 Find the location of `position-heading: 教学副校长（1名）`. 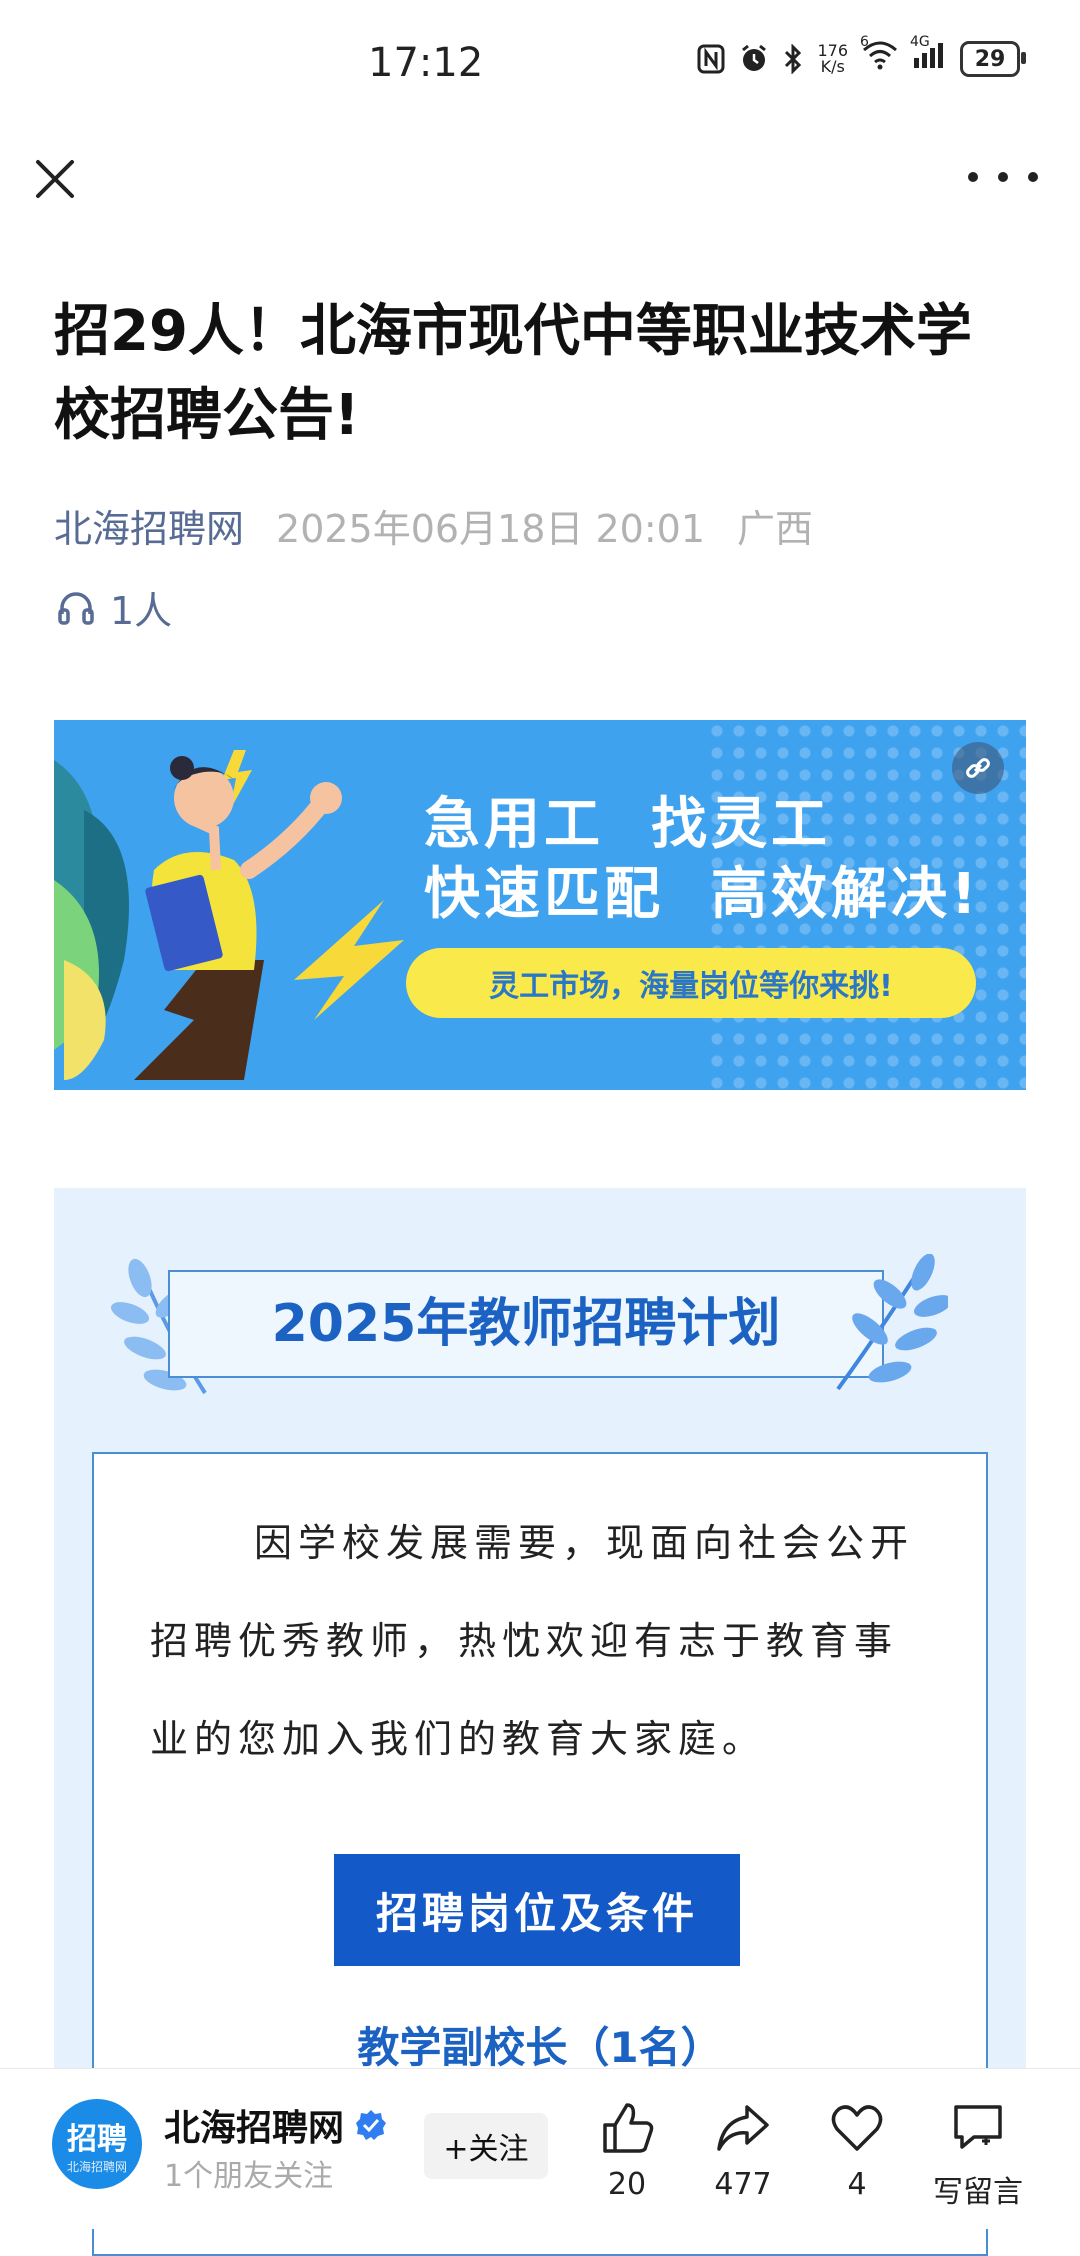

position-heading: 教学副校长（1名） is located at coordinates (540, 2047).